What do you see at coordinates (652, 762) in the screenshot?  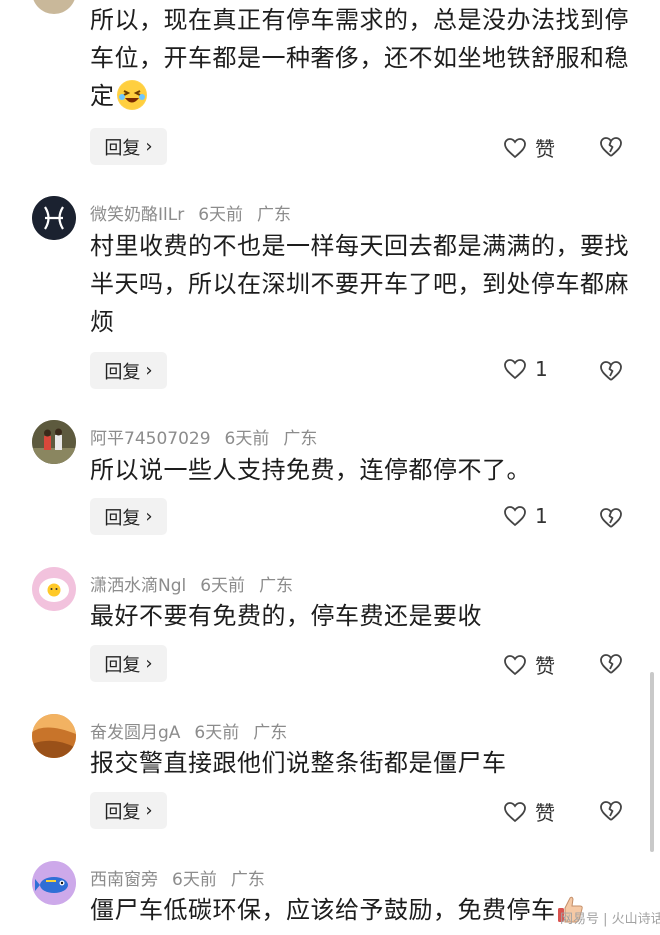 I see `scrollbar` at bounding box center [652, 762].